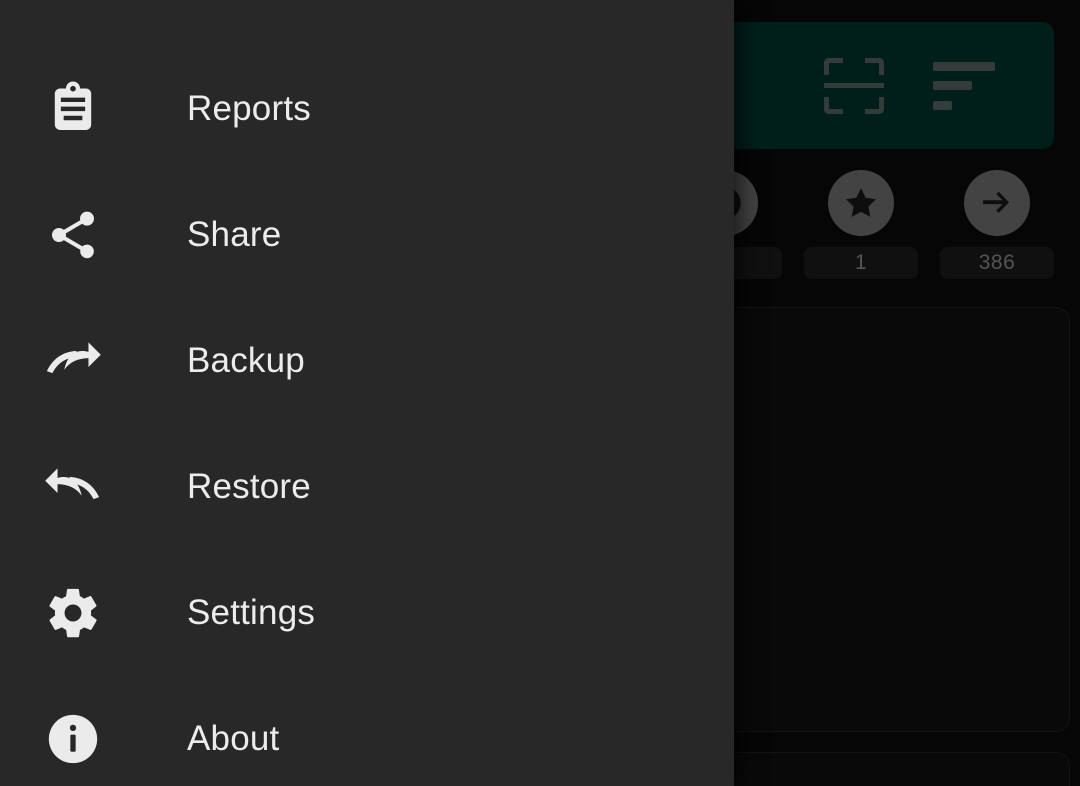 This screenshot has height=786, width=1080. Describe the element at coordinates (73, 739) in the screenshot. I see `info-circle-icon` at that location.